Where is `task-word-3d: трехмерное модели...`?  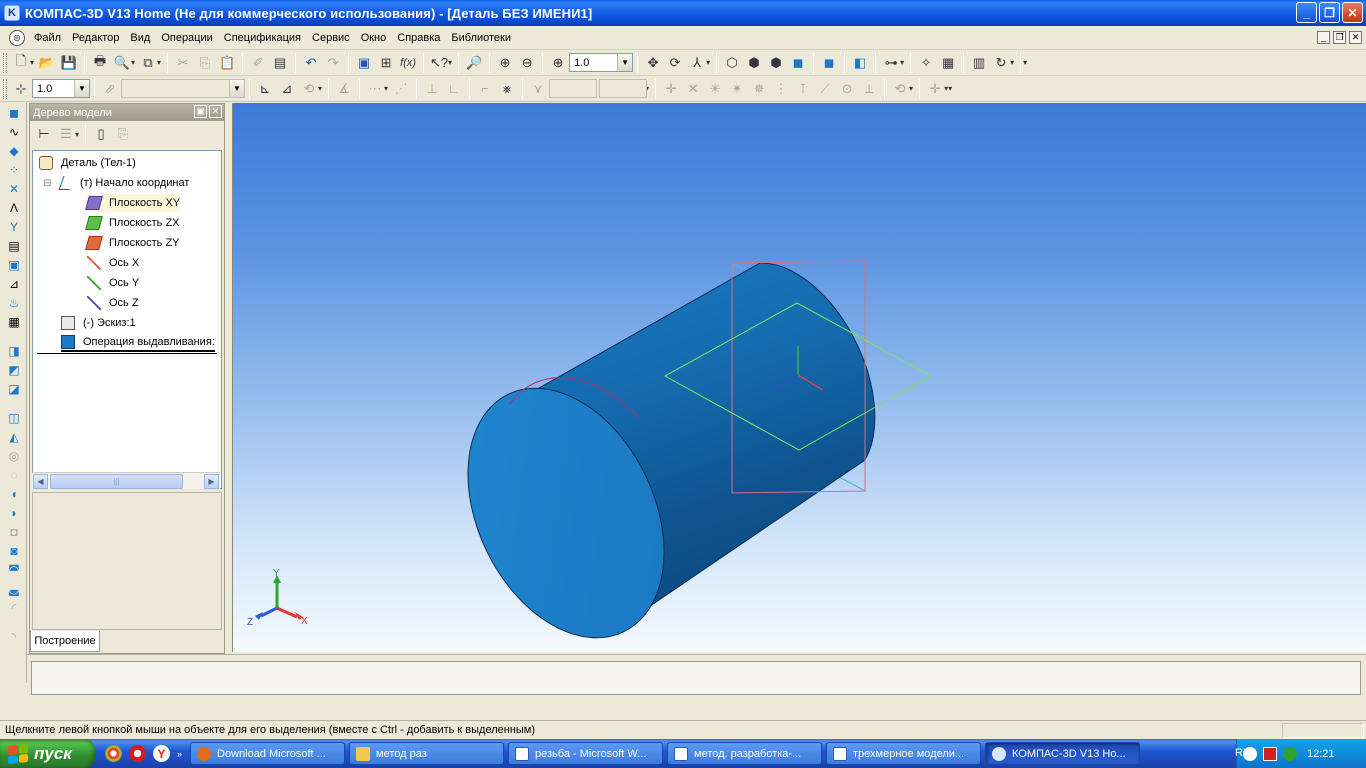
task-word-3d: трехмерное модели... is located at coordinates (904, 753).